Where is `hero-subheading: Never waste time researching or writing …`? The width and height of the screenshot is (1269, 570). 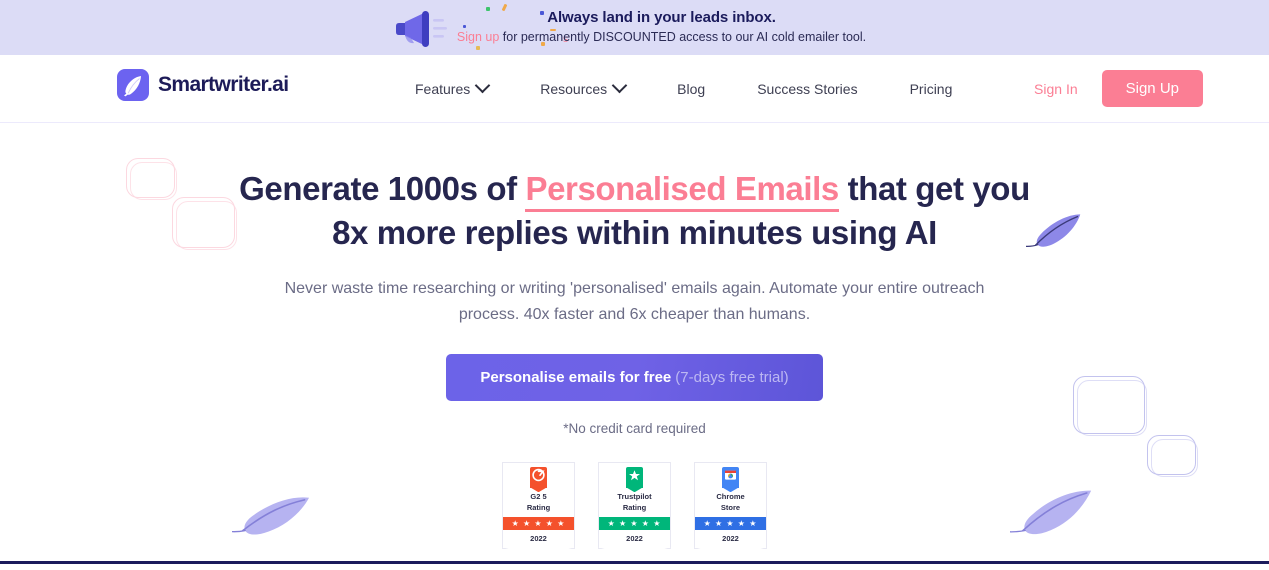
hero-subheading: Never waste time researching or writing … is located at coordinates (634, 301).